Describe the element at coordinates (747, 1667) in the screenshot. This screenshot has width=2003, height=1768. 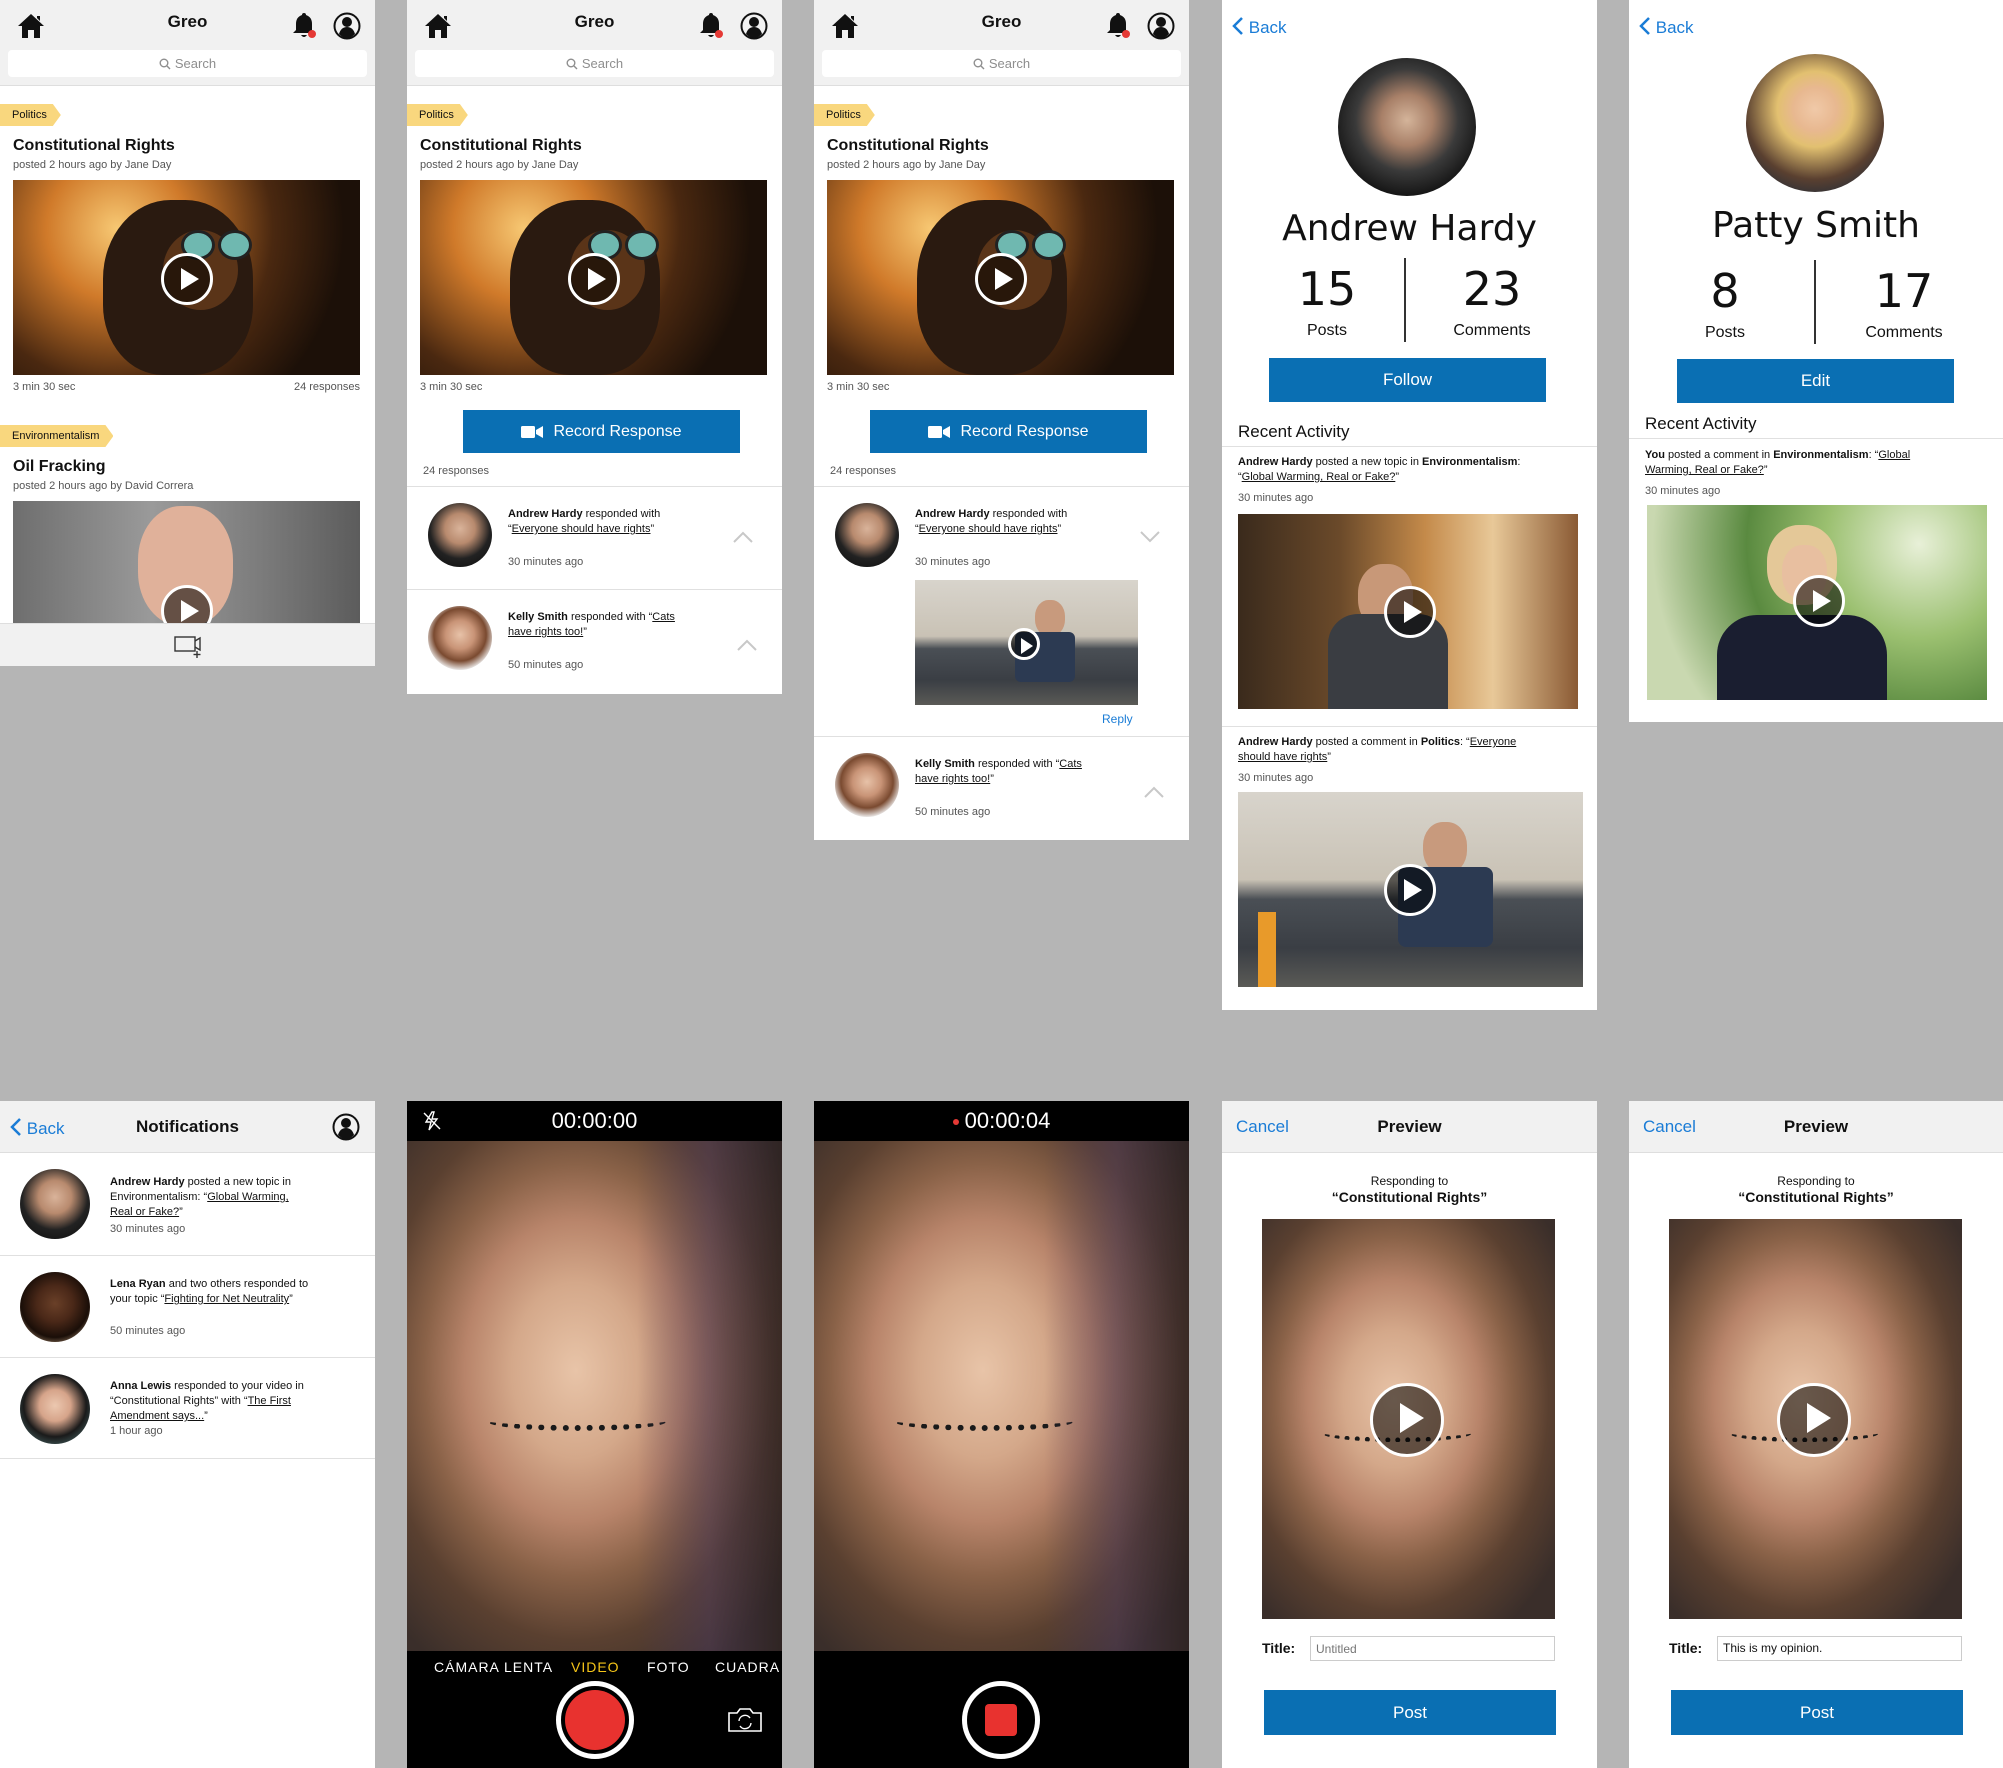
I see `mode-square: CUADRA` at that location.